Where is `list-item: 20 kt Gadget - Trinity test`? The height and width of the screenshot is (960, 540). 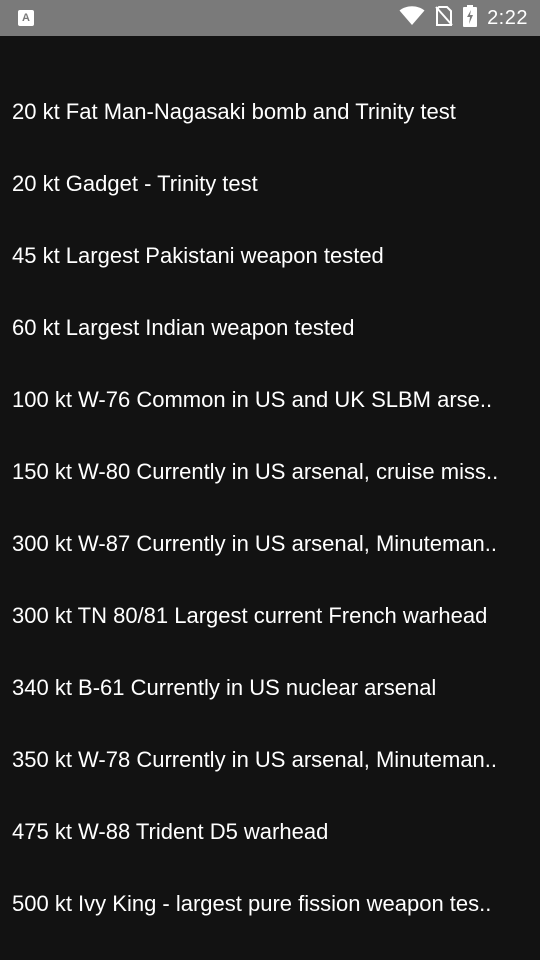 list-item: 20 kt Gadget - Trinity test is located at coordinates (270, 184).